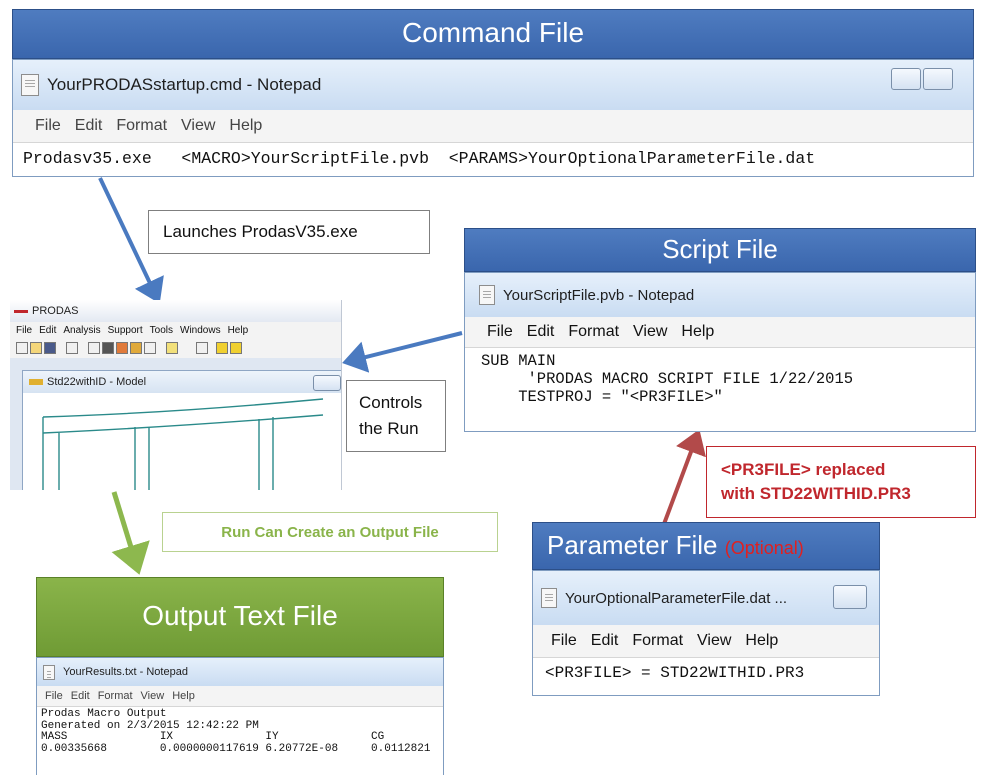 This screenshot has width=982, height=775. Describe the element at coordinates (24, 330) in the screenshot. I see `prodas-menu-file: File` at that location.